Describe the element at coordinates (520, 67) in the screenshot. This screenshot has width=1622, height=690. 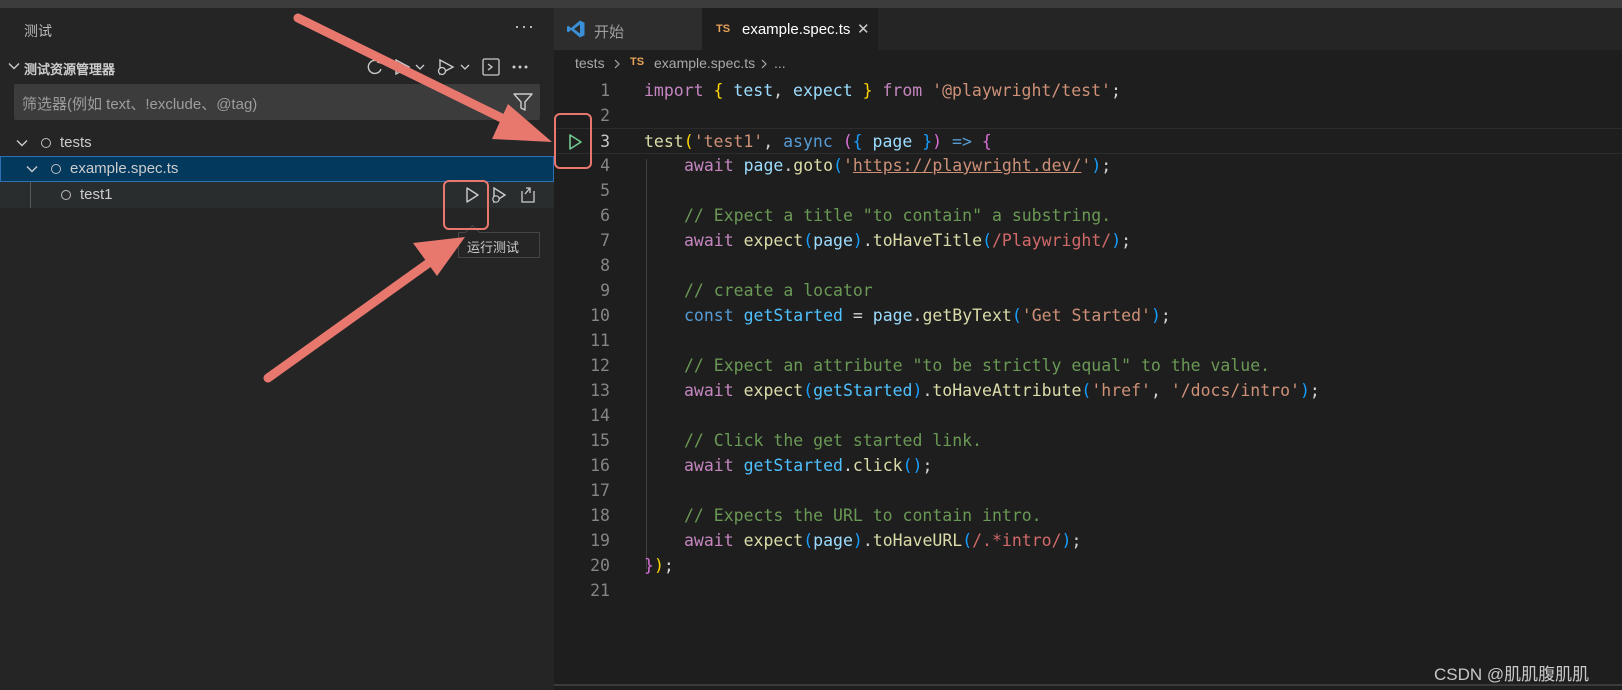
I see `more-actions-icon` at that location.